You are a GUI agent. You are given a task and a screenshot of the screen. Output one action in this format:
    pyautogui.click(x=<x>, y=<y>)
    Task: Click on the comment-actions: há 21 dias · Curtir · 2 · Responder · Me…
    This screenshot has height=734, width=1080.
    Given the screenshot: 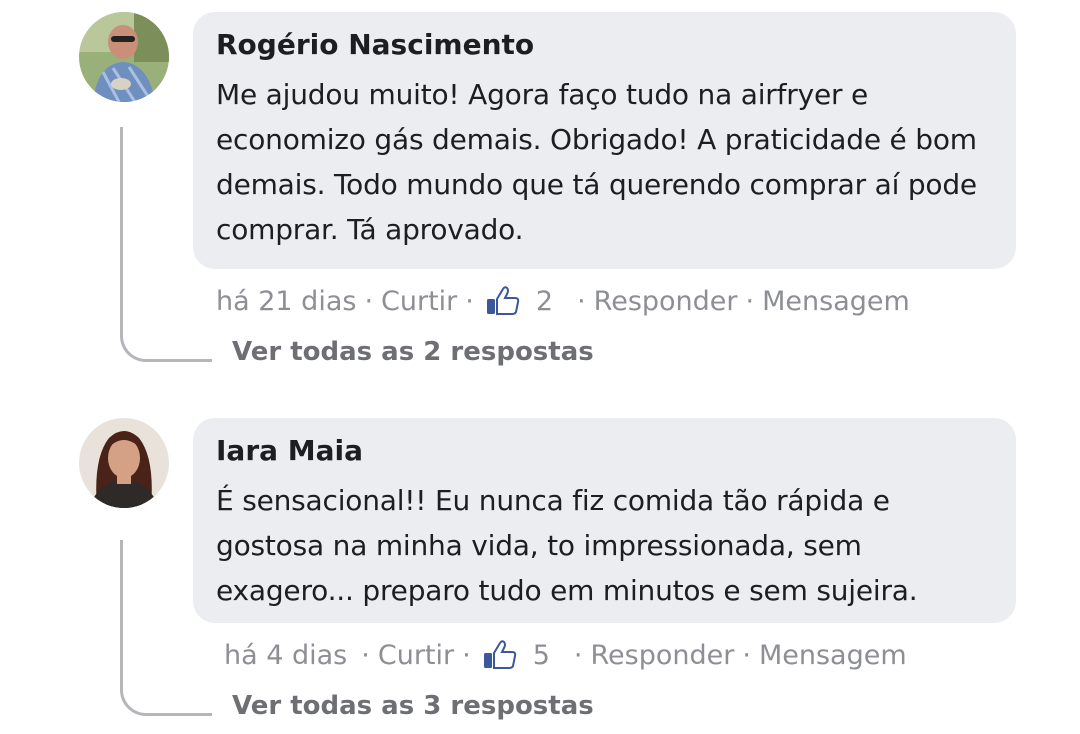 What is the action you would take?
    pyautogui.click(x=563, y=301)
    